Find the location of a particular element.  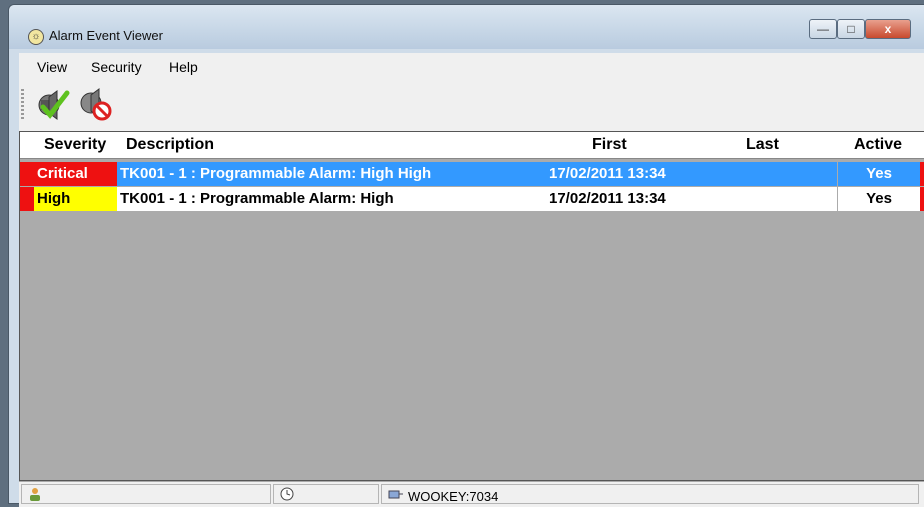

server-icon is located at coordinates (395, 494).